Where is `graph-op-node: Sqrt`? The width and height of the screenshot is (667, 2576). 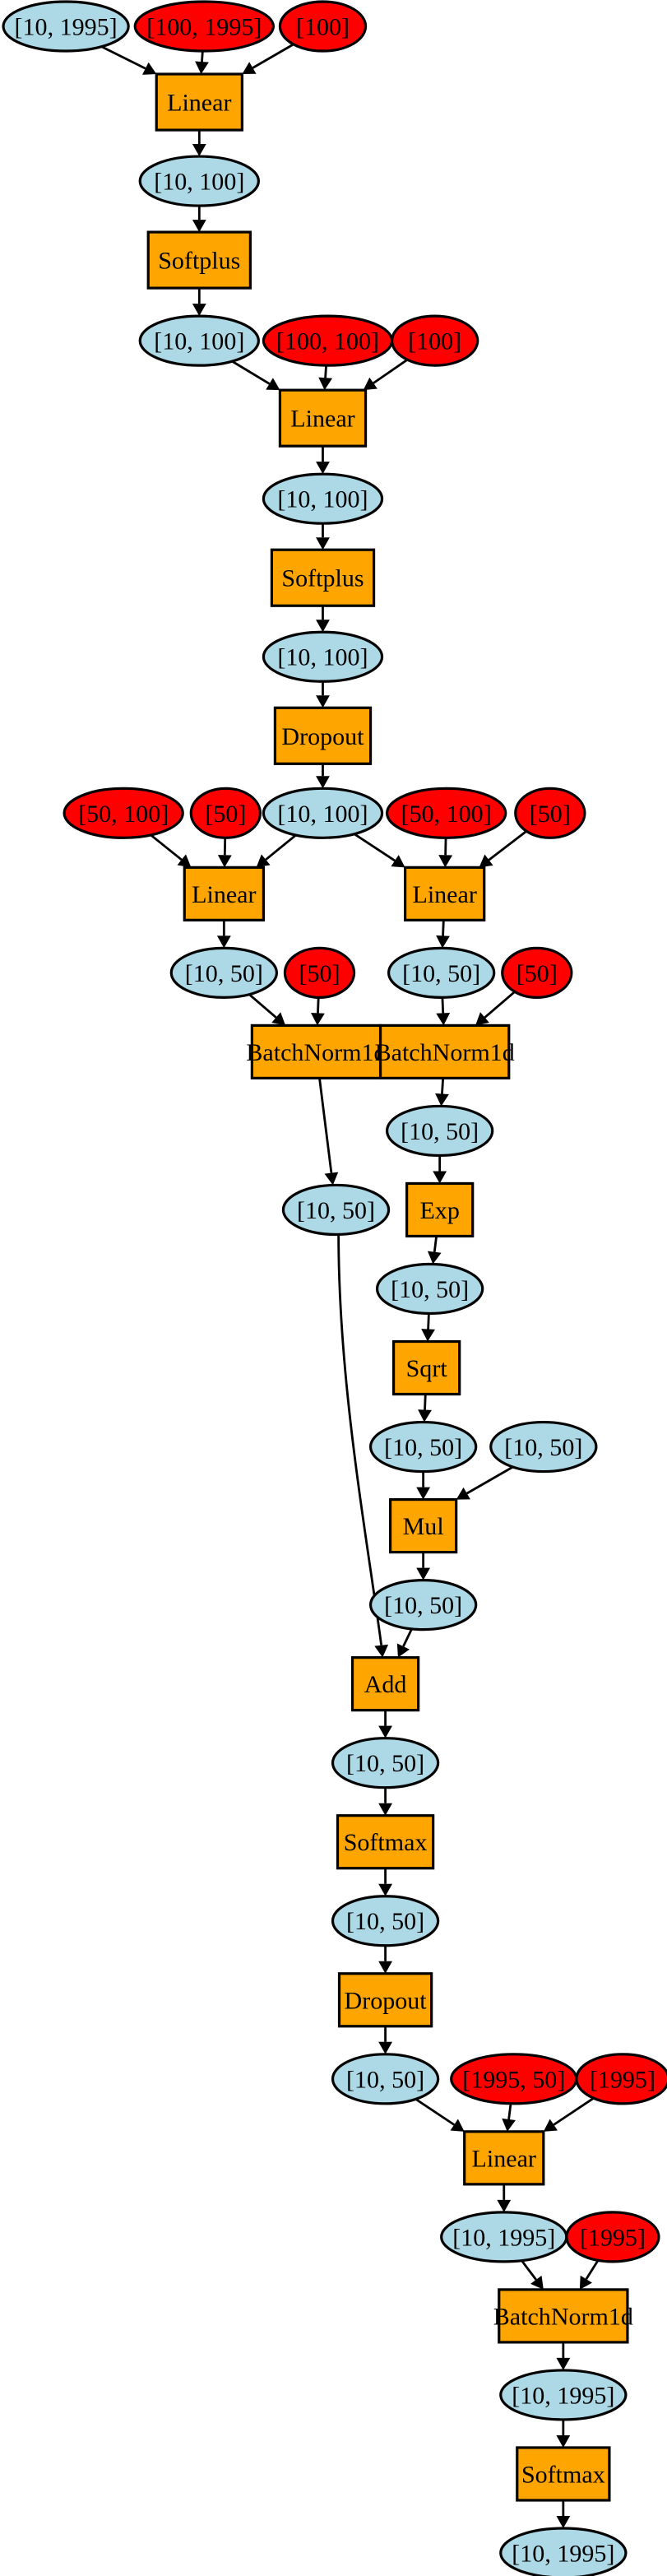
graph-op-node: Sqrt is located at coordinates (426, 1368).